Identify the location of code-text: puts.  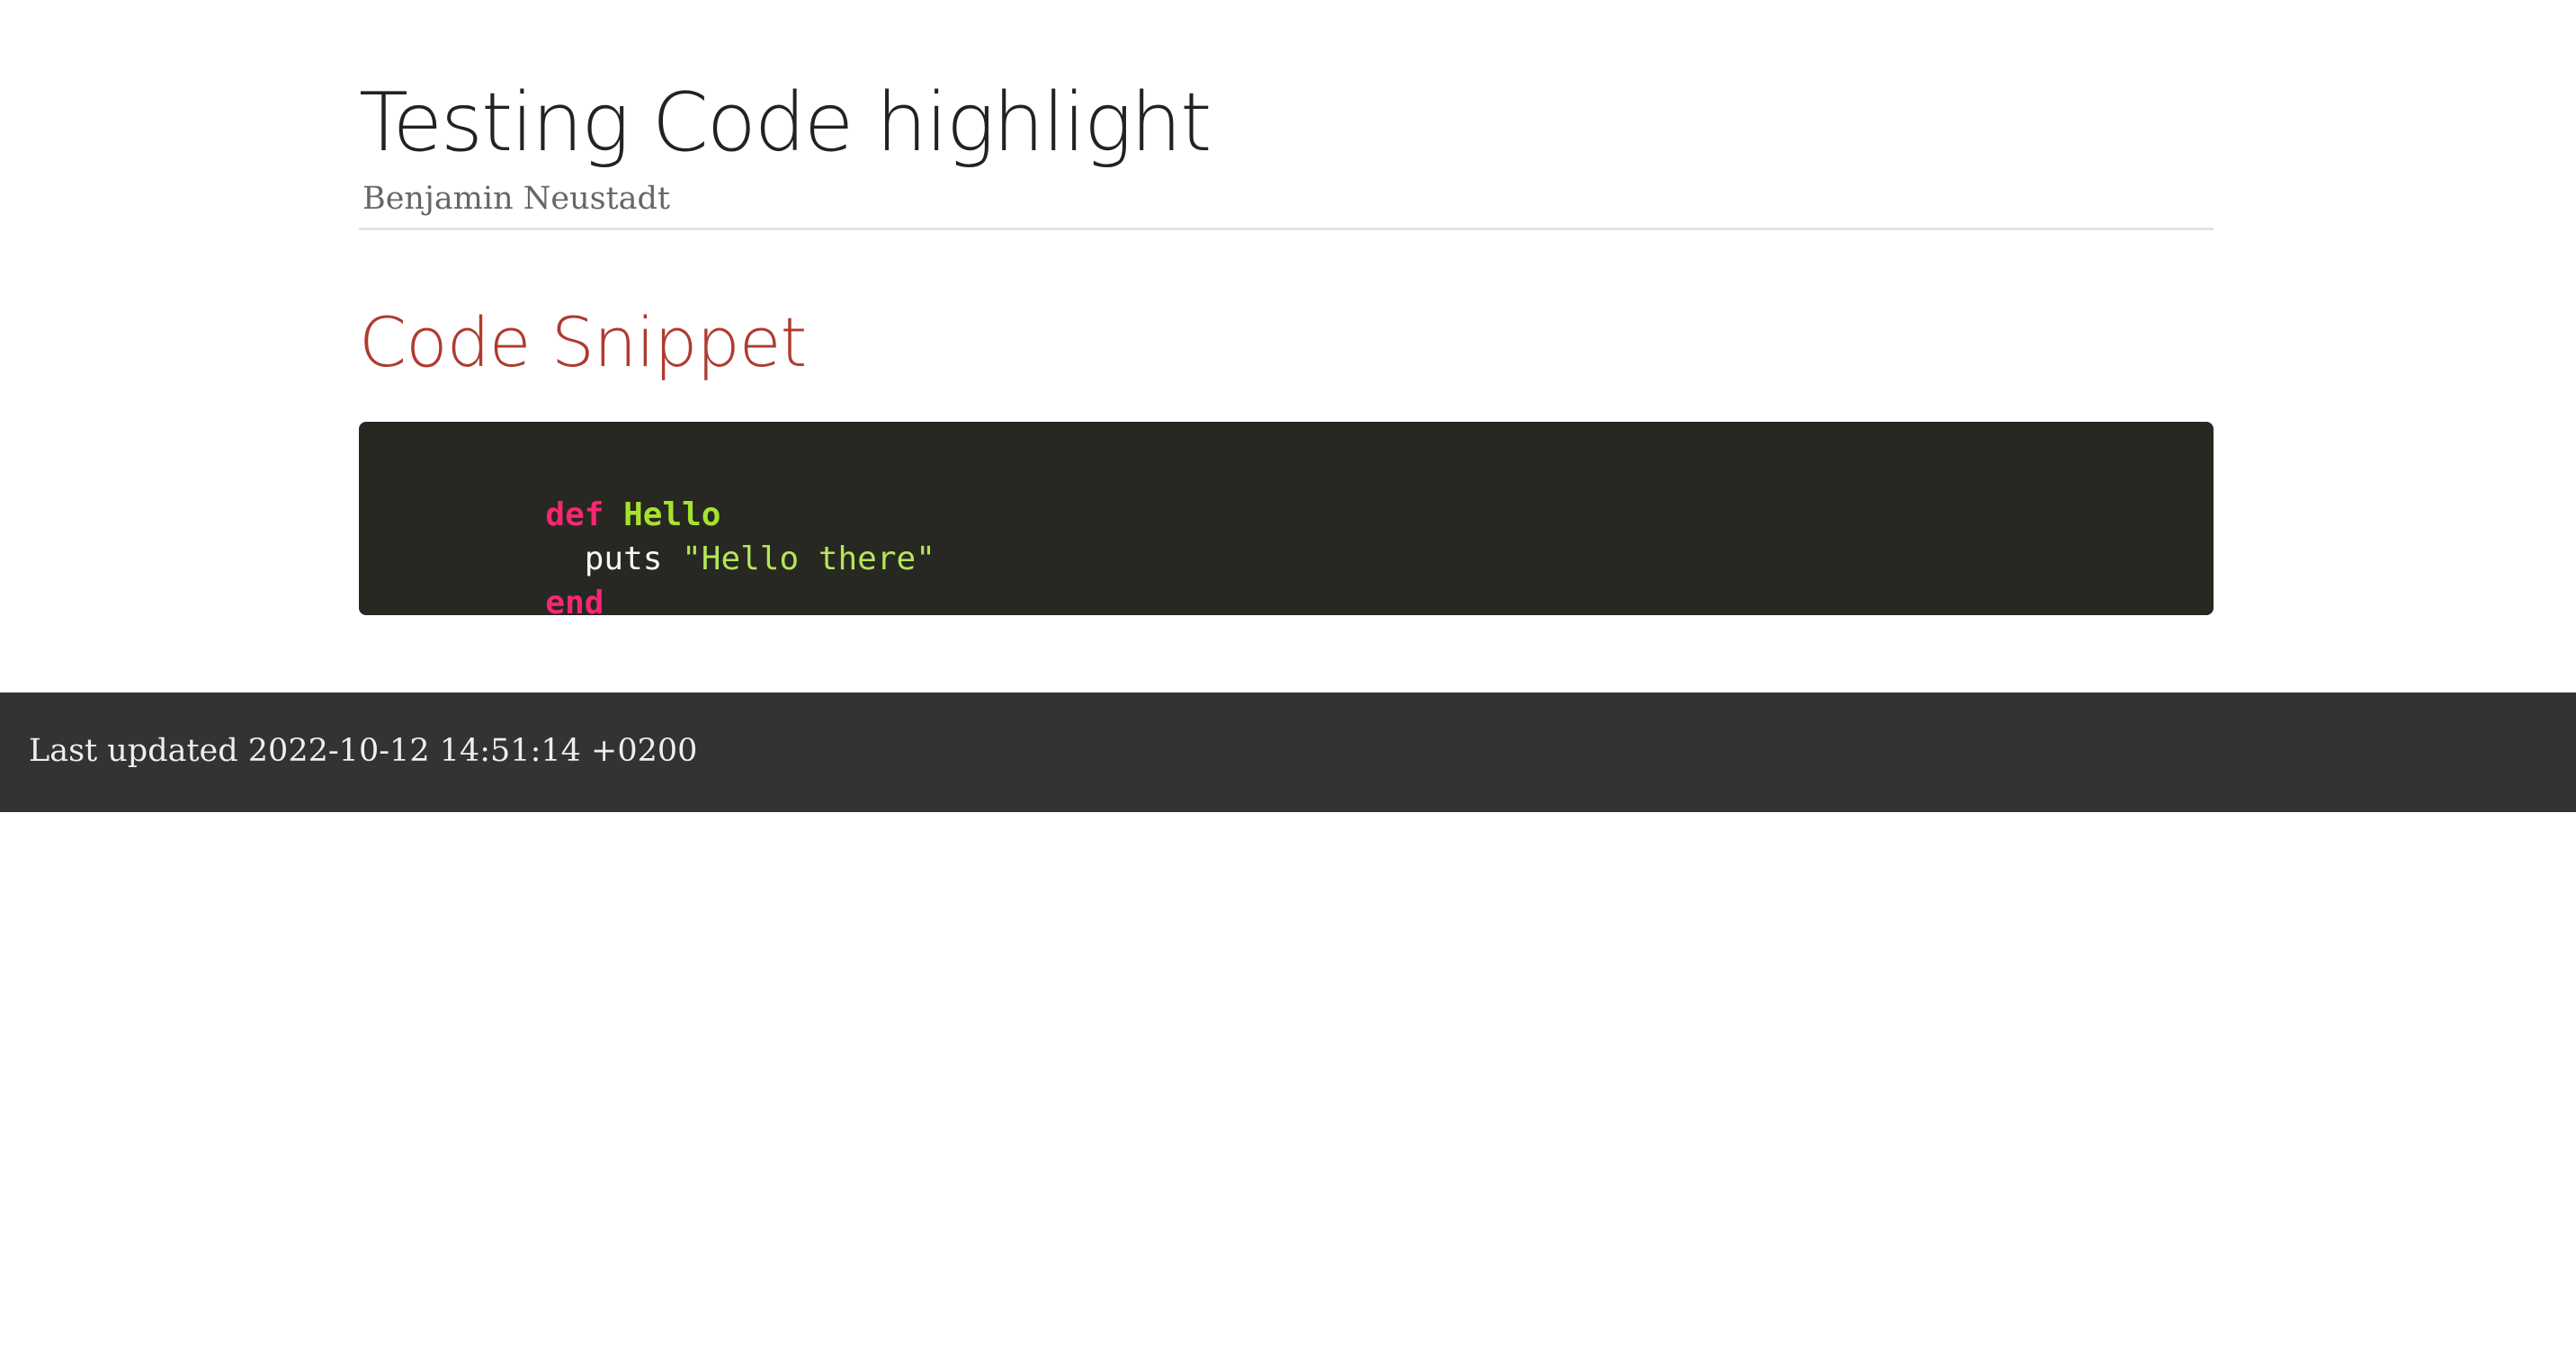
(614, 559).